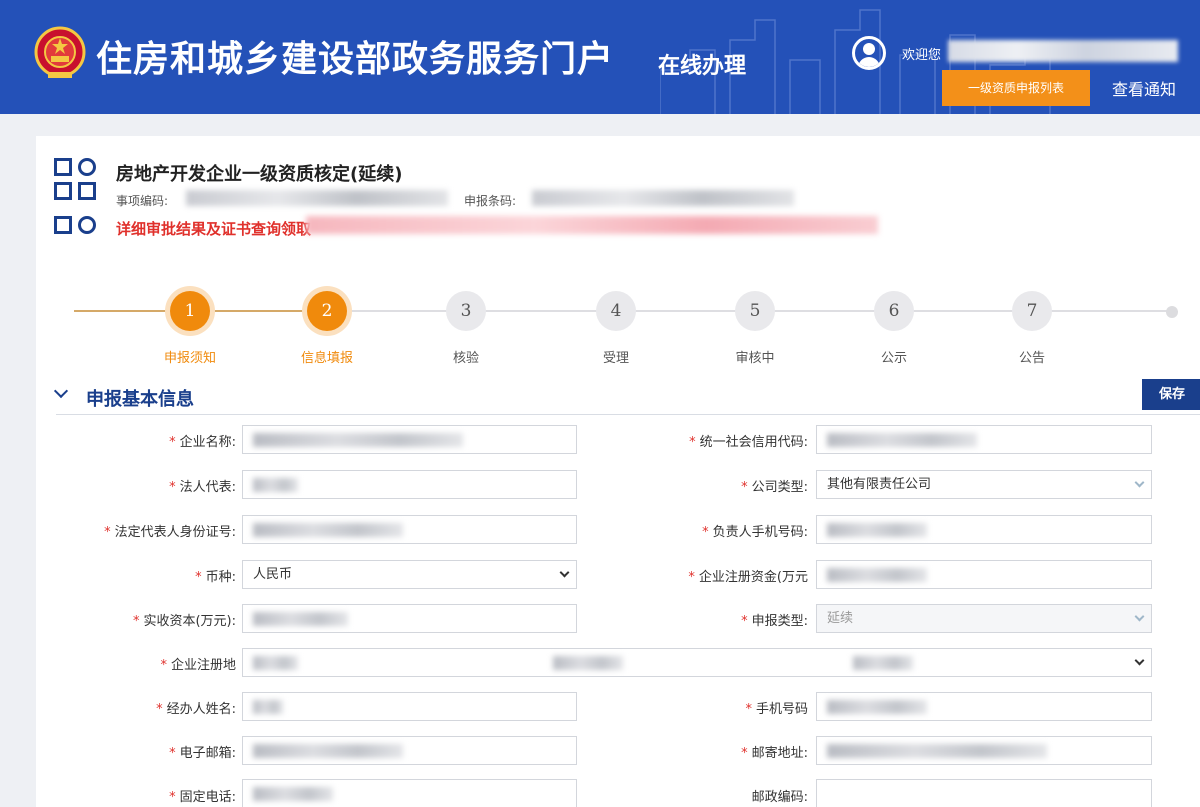 This screenshot has width=1200, height=807. Describe the element at coordinates (202, 442) in the screenshot. I see `company-name-label: * 企业名称:` at that location.